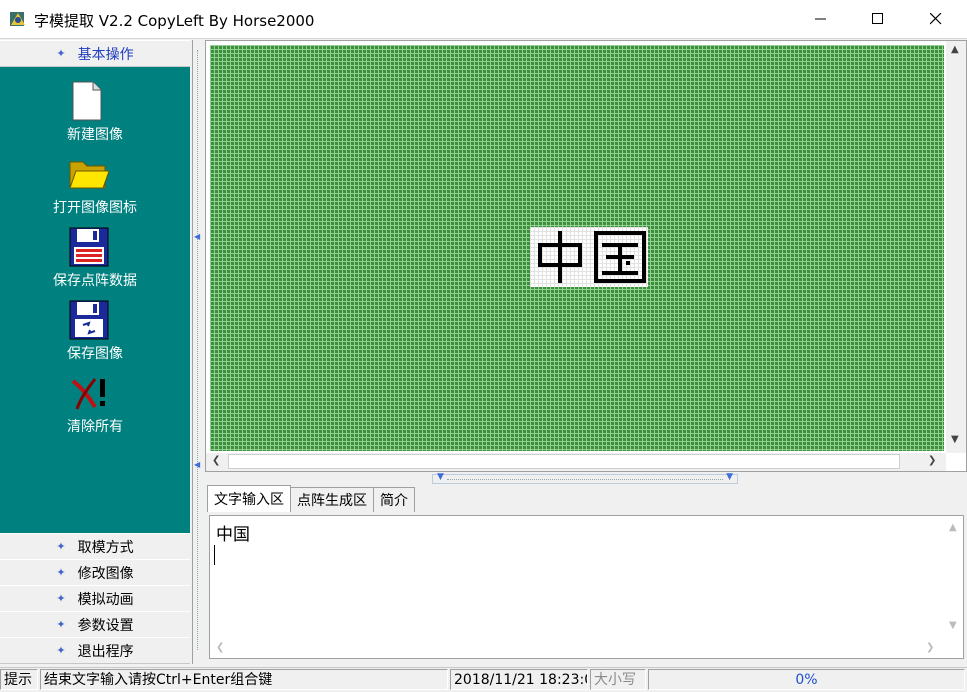  I want to click on save-image-button: 保存图像, so click(95, 335).